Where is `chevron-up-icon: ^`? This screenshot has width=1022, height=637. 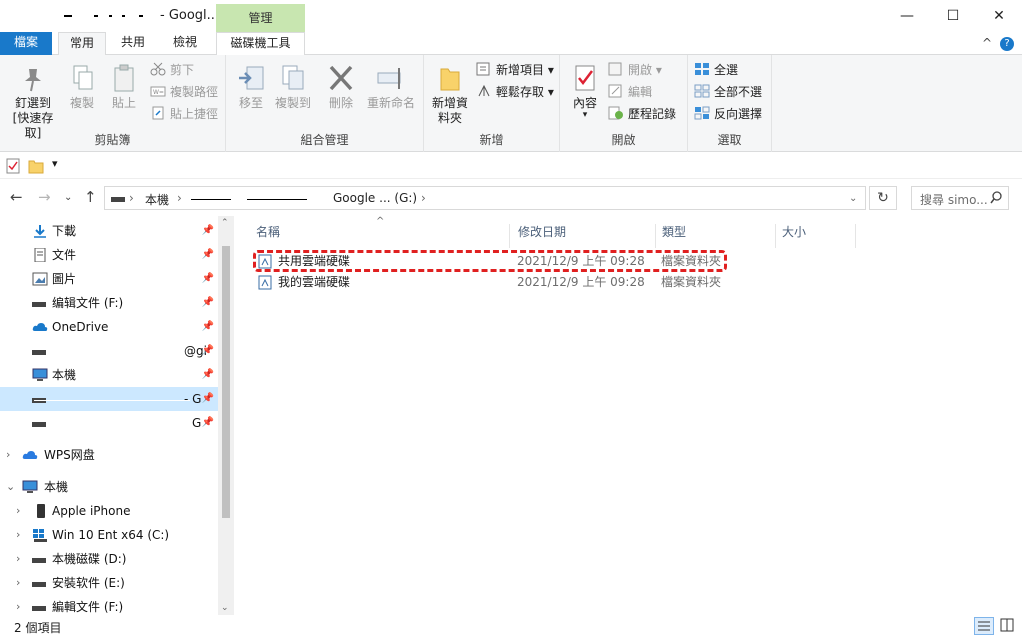
chevron-up-icon: ^ is located at coordinates (986, 43).